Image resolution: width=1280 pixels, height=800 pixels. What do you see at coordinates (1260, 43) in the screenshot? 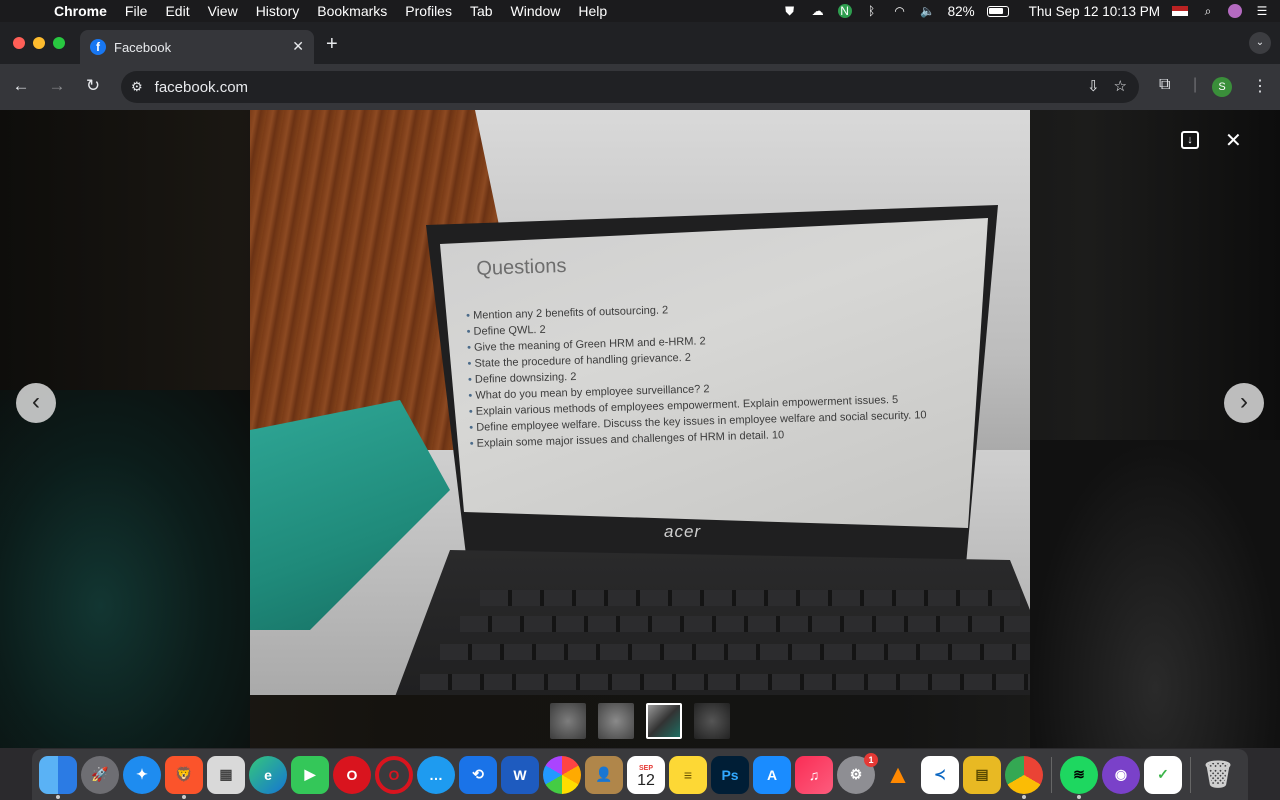
I see `tab-search-chevron-icon: ⌄` at bounding box center [1260, 43].